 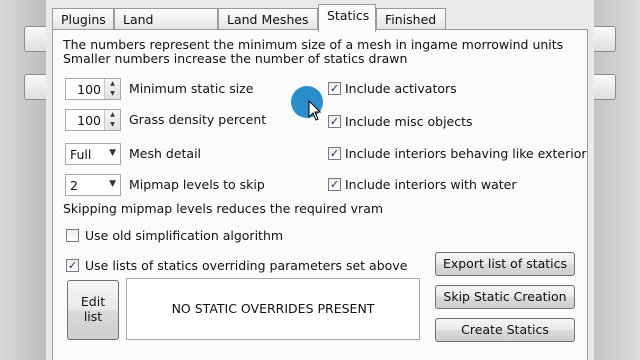 I want to click on include-interiors-exterior-label: Include interiors behaving like exterior, so click(x=466, y=153).